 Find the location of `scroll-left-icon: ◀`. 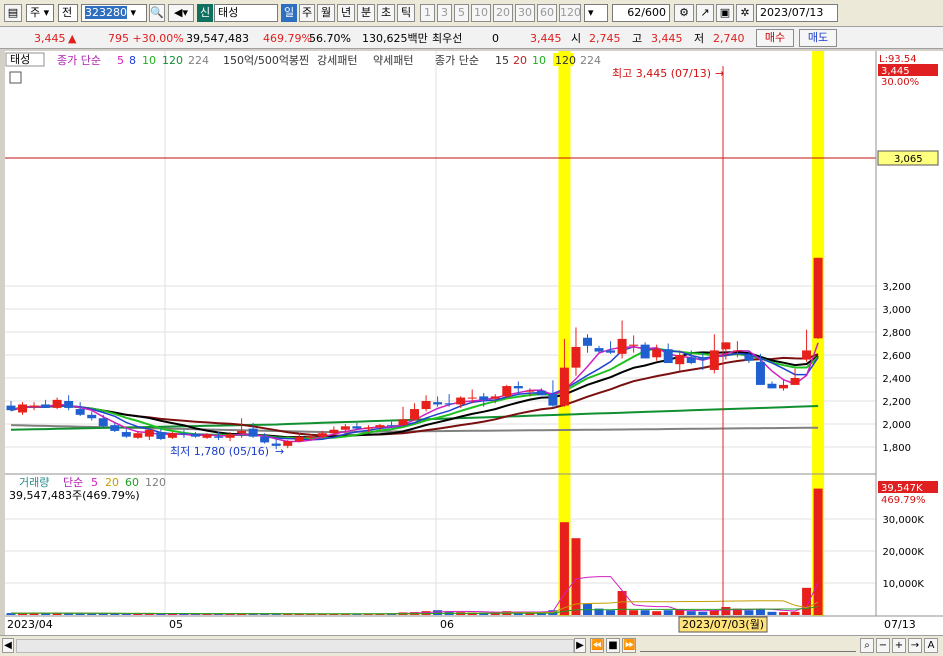

scroll-left-icon: ◀ is located at coordinates (8, 645).